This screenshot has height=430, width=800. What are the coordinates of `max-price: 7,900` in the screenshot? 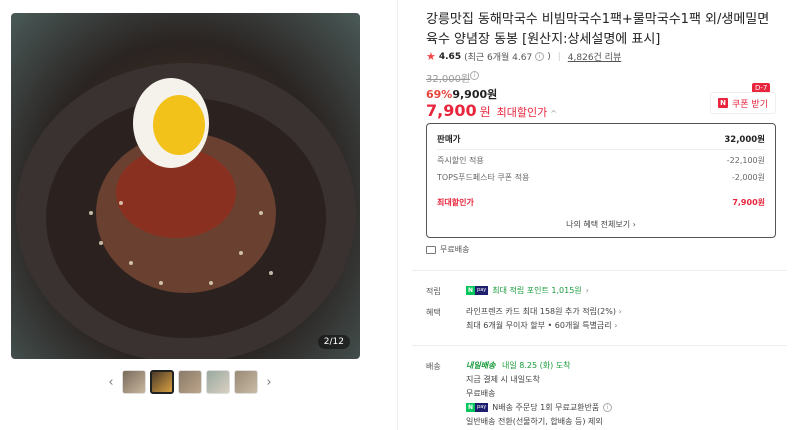 It's located at (451, 110).